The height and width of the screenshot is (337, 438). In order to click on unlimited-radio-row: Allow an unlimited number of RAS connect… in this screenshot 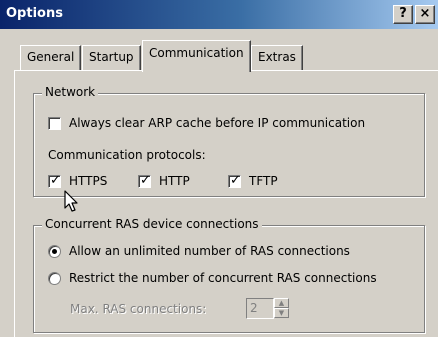, I will do `click(199, 251)`.